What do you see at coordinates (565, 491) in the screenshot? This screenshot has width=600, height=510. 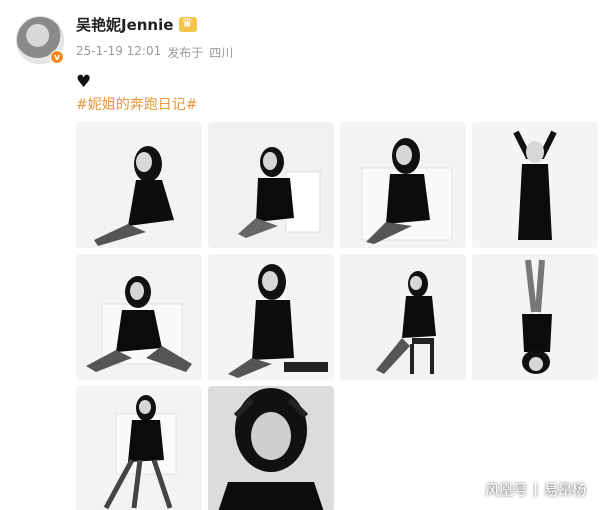 I see `watermark-author: 易昂杨` at bounding box center [565, 491].